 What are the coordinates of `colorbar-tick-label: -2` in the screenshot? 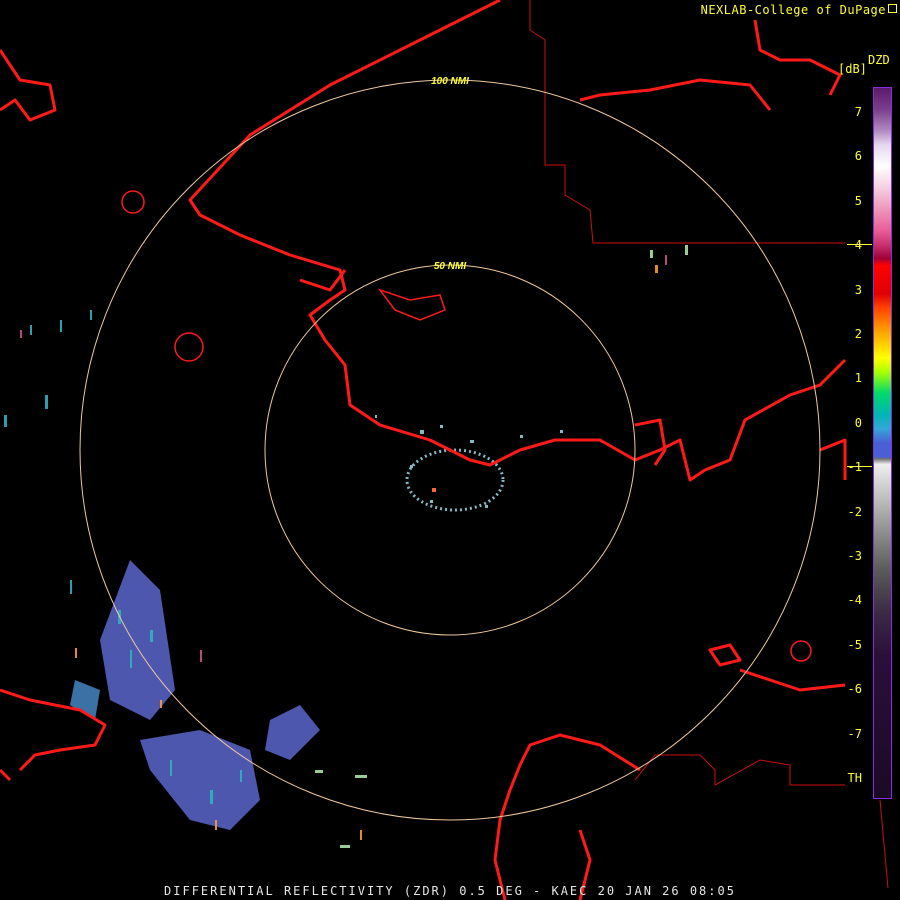 It's located at (854, 511).